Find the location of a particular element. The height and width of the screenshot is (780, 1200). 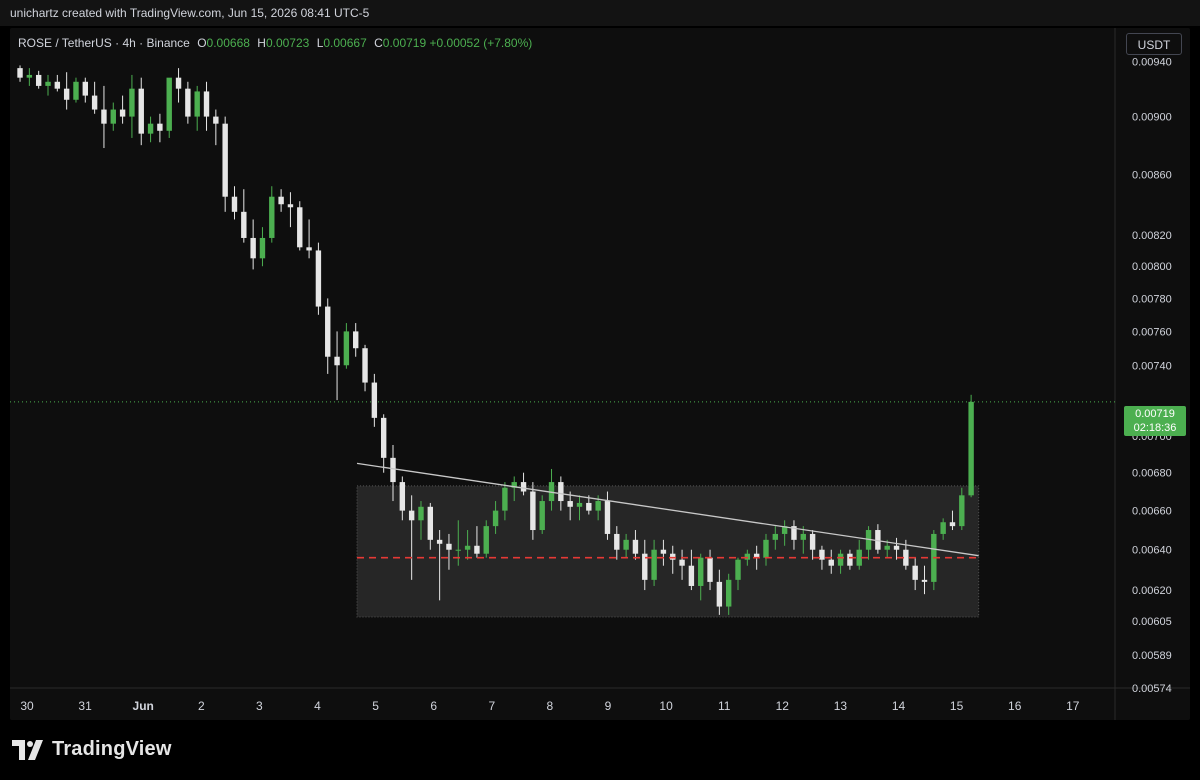

open-label: O is located at coordinates (202, 43).